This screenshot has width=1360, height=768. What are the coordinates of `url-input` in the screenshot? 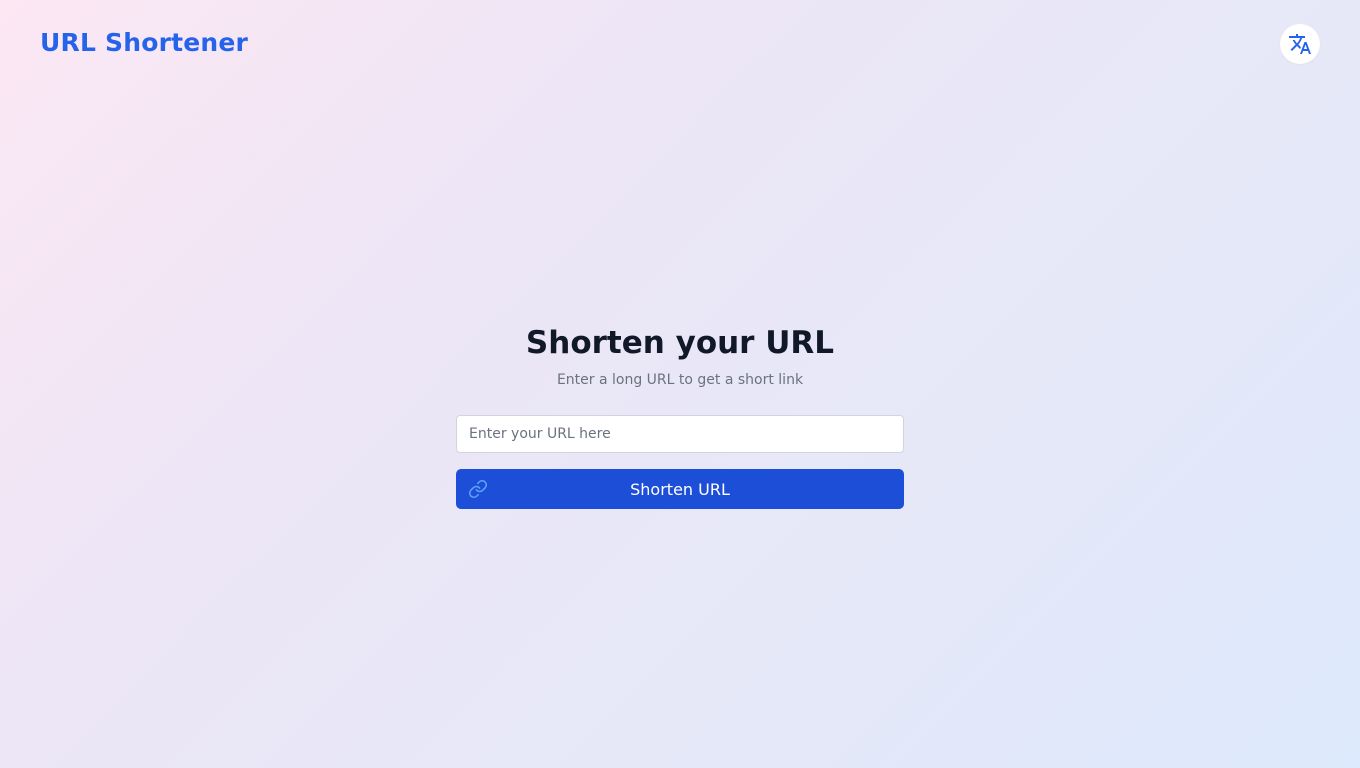 It's located at (680, 434).